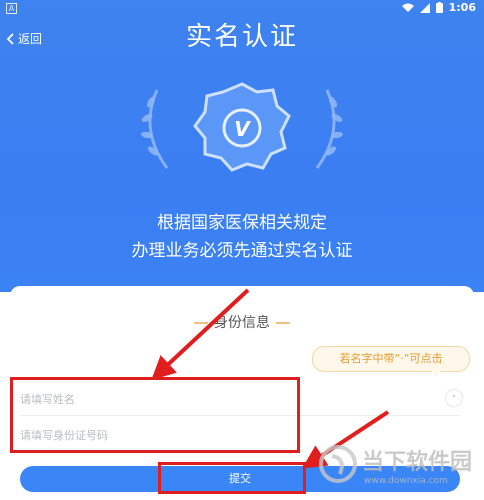  I want to click on verified-badge-icon: V, so click(242, 127).